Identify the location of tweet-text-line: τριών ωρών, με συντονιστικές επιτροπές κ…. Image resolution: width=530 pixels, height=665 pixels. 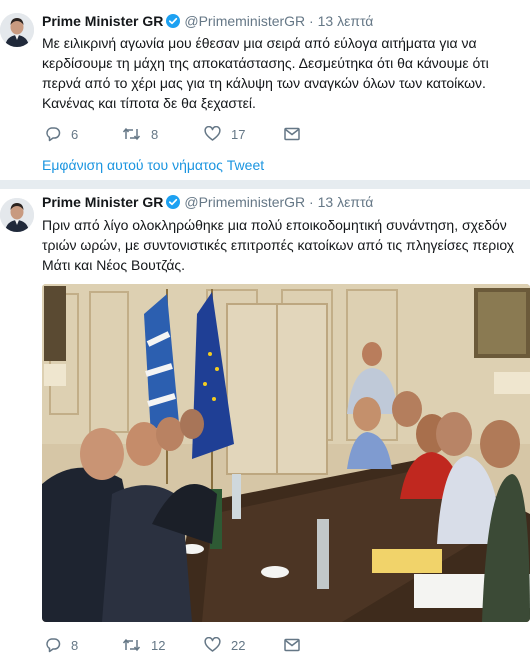
(278, 245).